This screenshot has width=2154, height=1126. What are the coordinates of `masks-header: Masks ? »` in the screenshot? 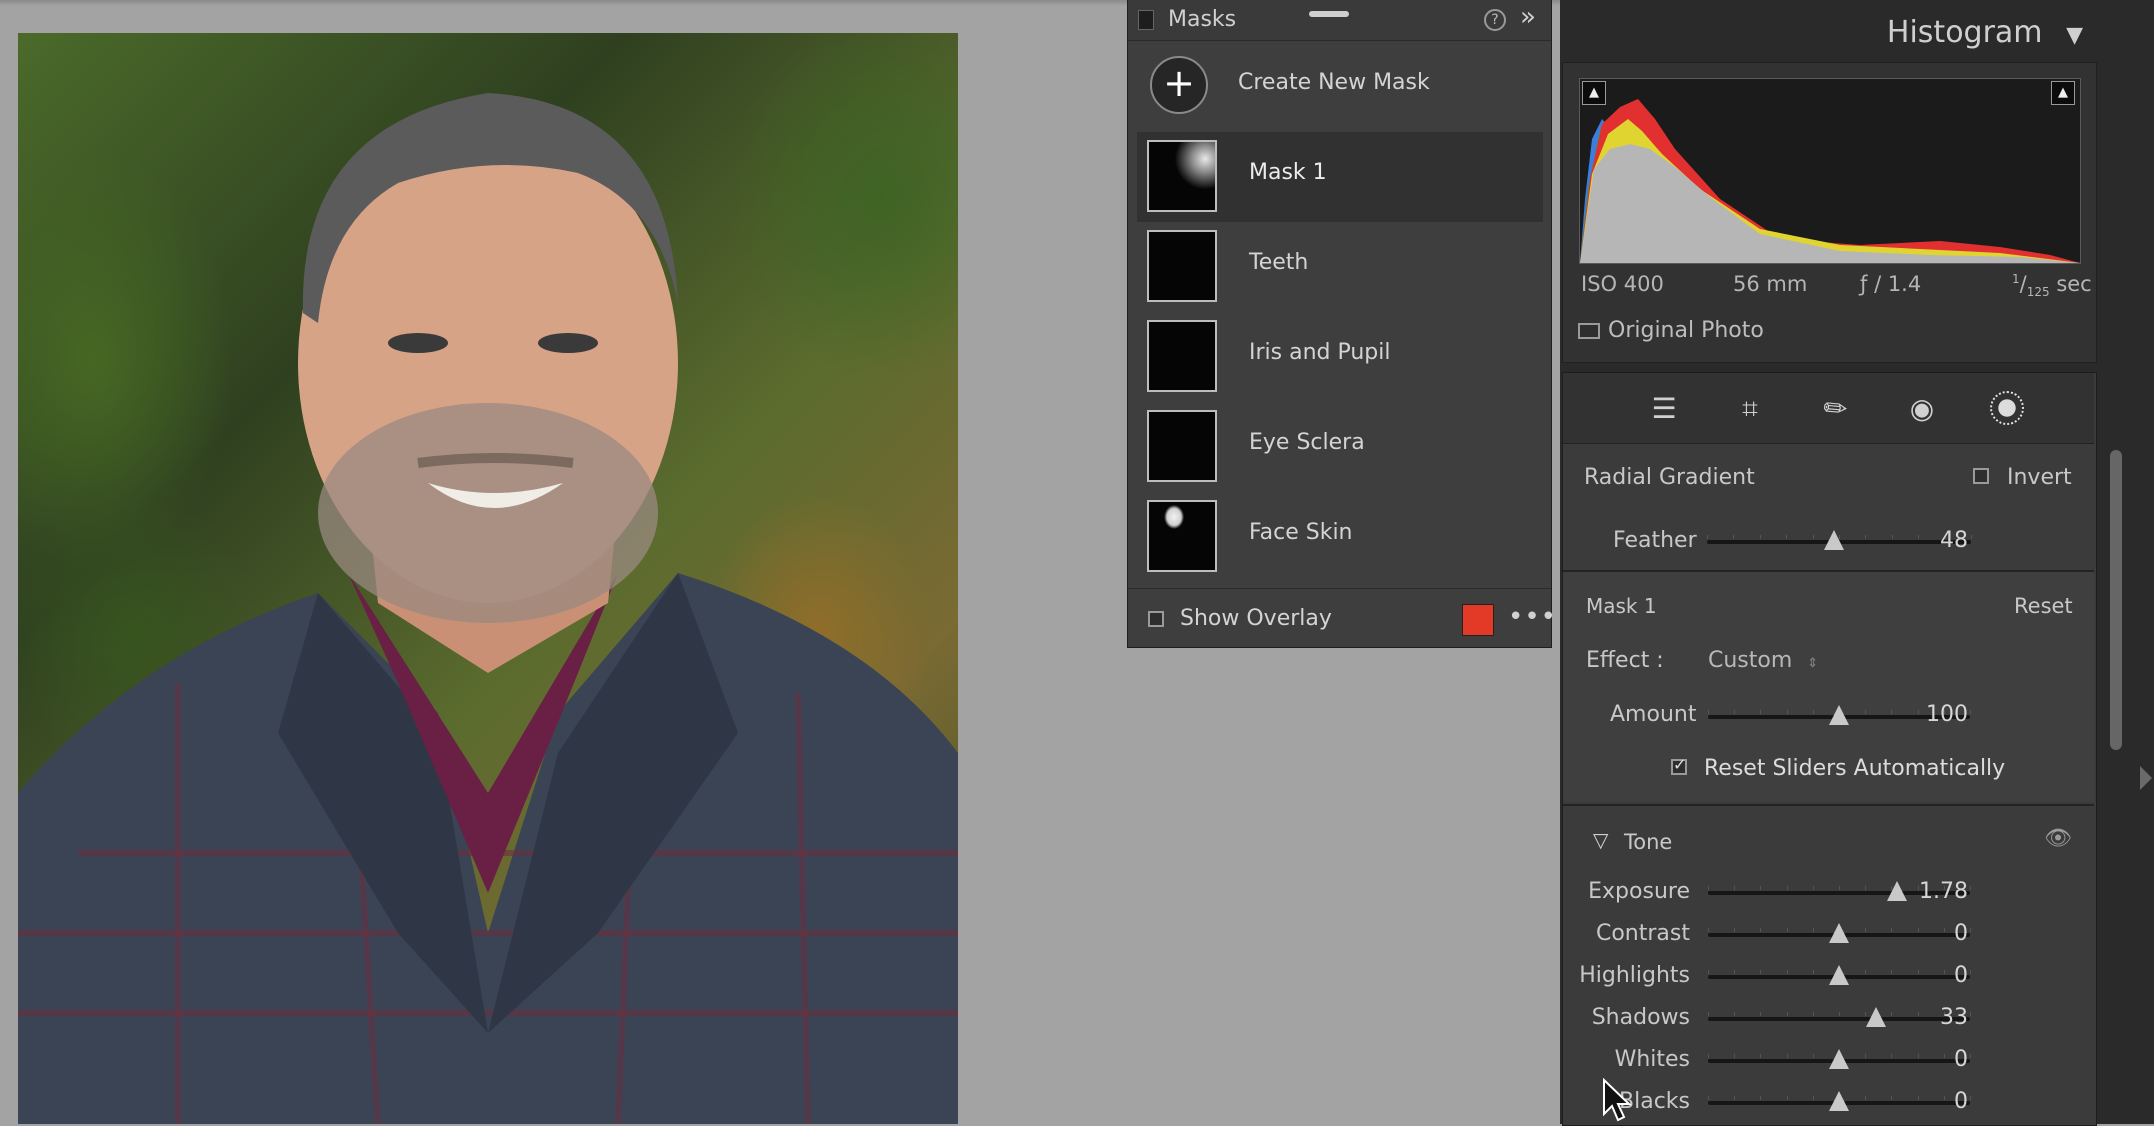 It's located at (1339, 20).